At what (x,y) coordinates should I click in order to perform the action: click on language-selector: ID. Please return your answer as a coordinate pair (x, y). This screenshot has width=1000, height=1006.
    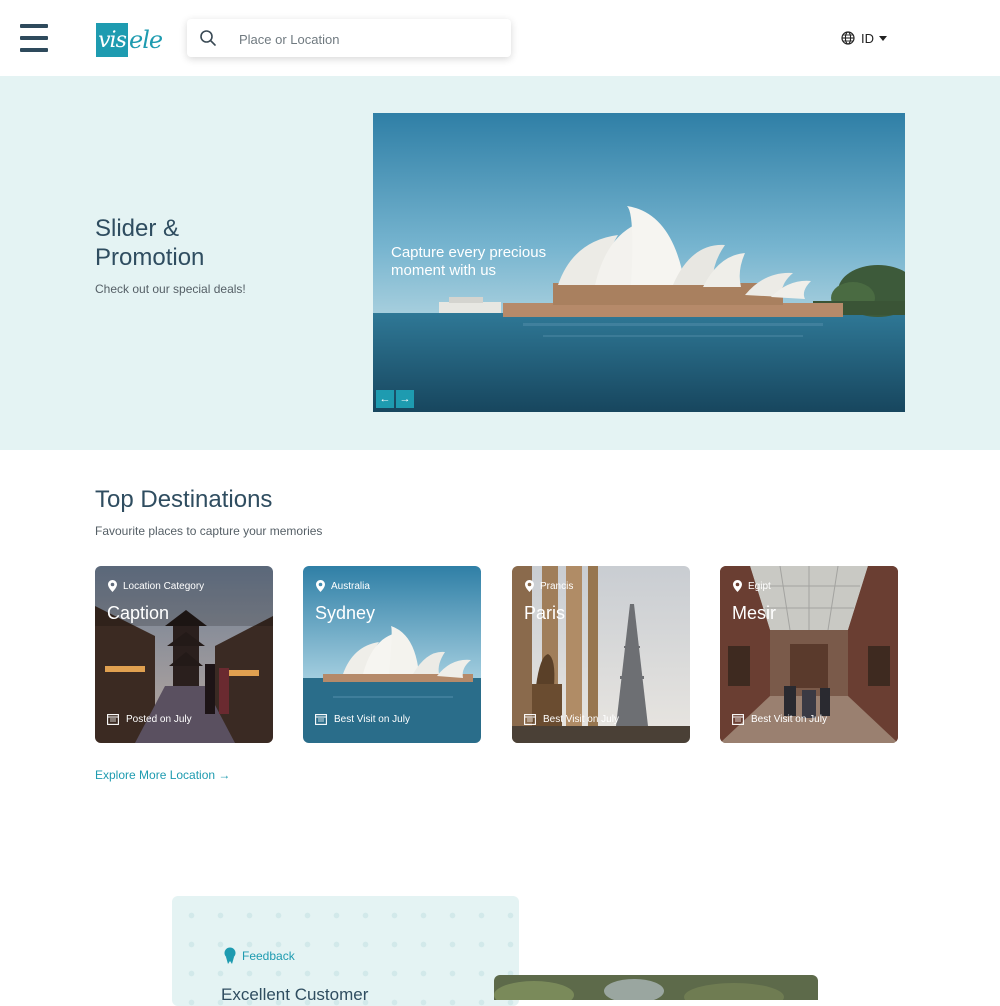
    Looking at the image, I should click on (864, 38).